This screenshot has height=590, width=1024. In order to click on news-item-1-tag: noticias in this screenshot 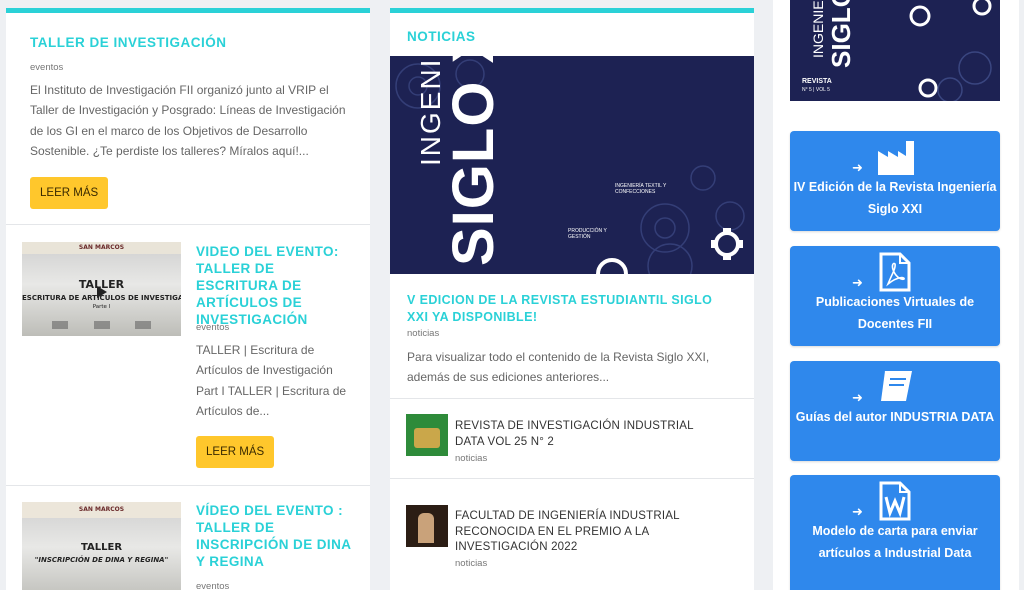, I will do `click(471, 458)`.